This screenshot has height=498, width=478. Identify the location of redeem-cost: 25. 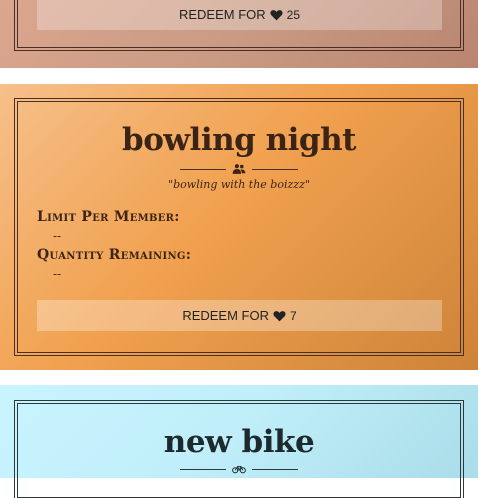
(293, 14).